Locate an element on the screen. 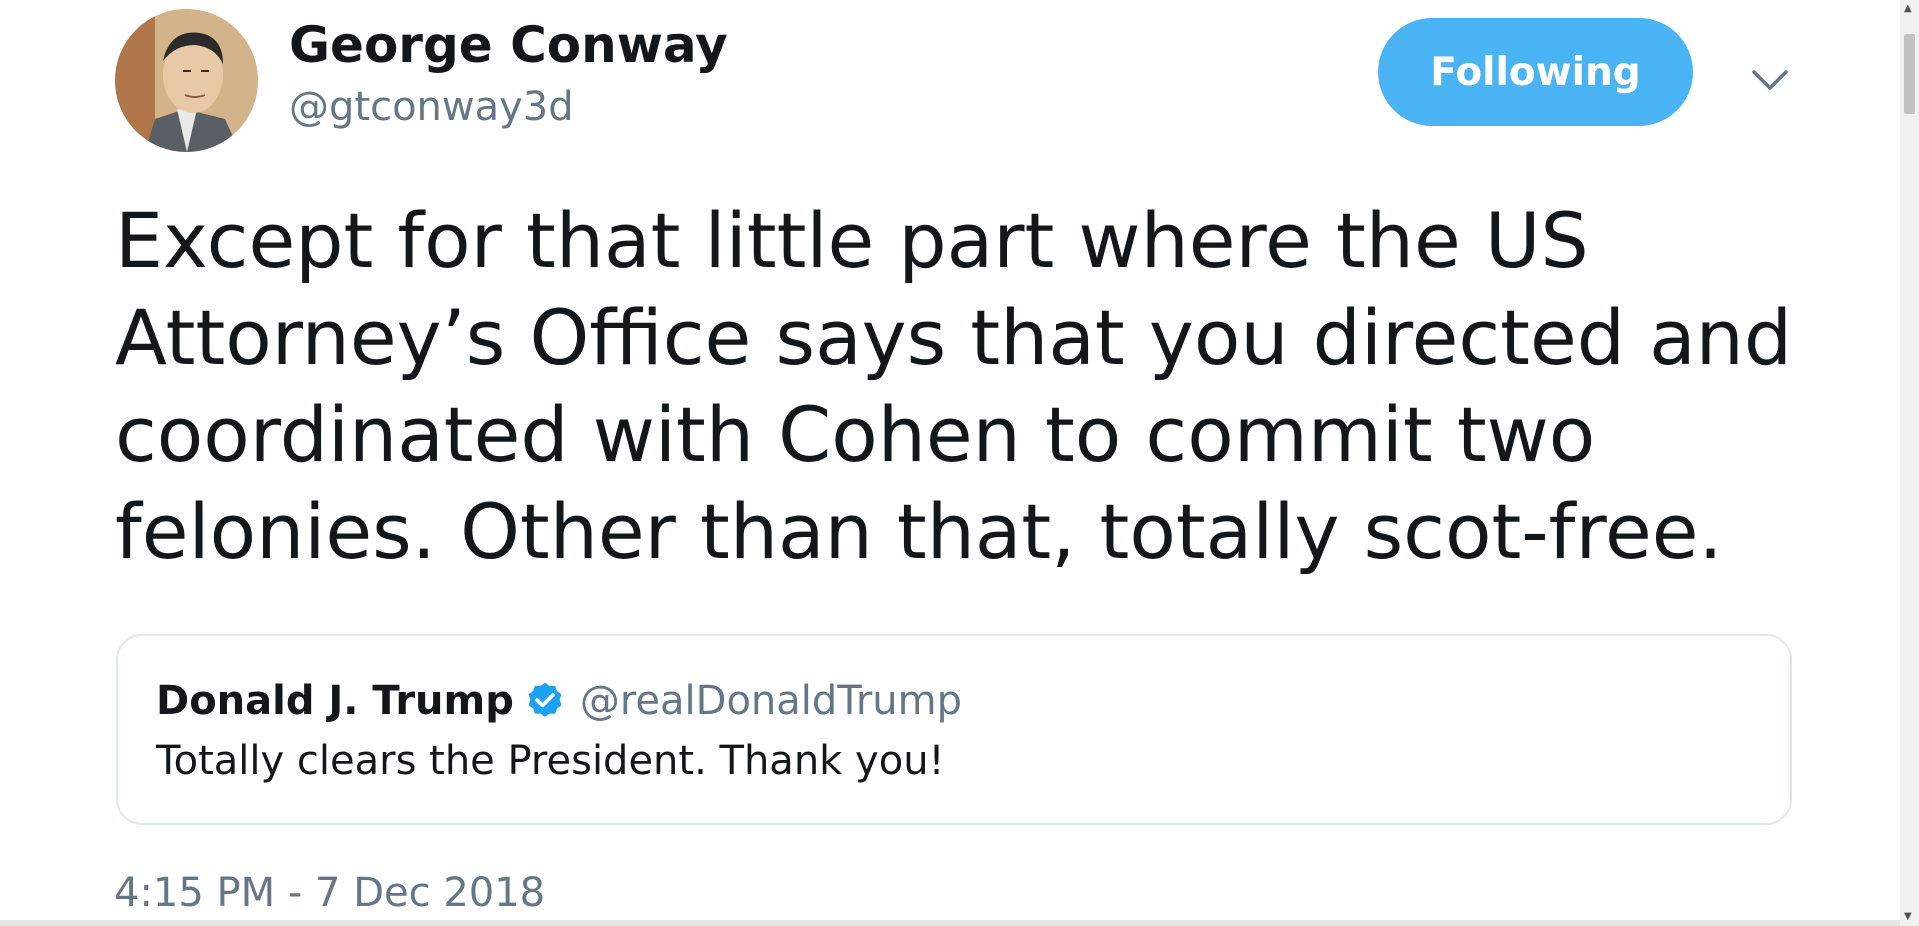 The width and height of the screenshot is (1919, 926). quoted-author-handle: @realDonaldTrump is located at coordinates (770, 701).